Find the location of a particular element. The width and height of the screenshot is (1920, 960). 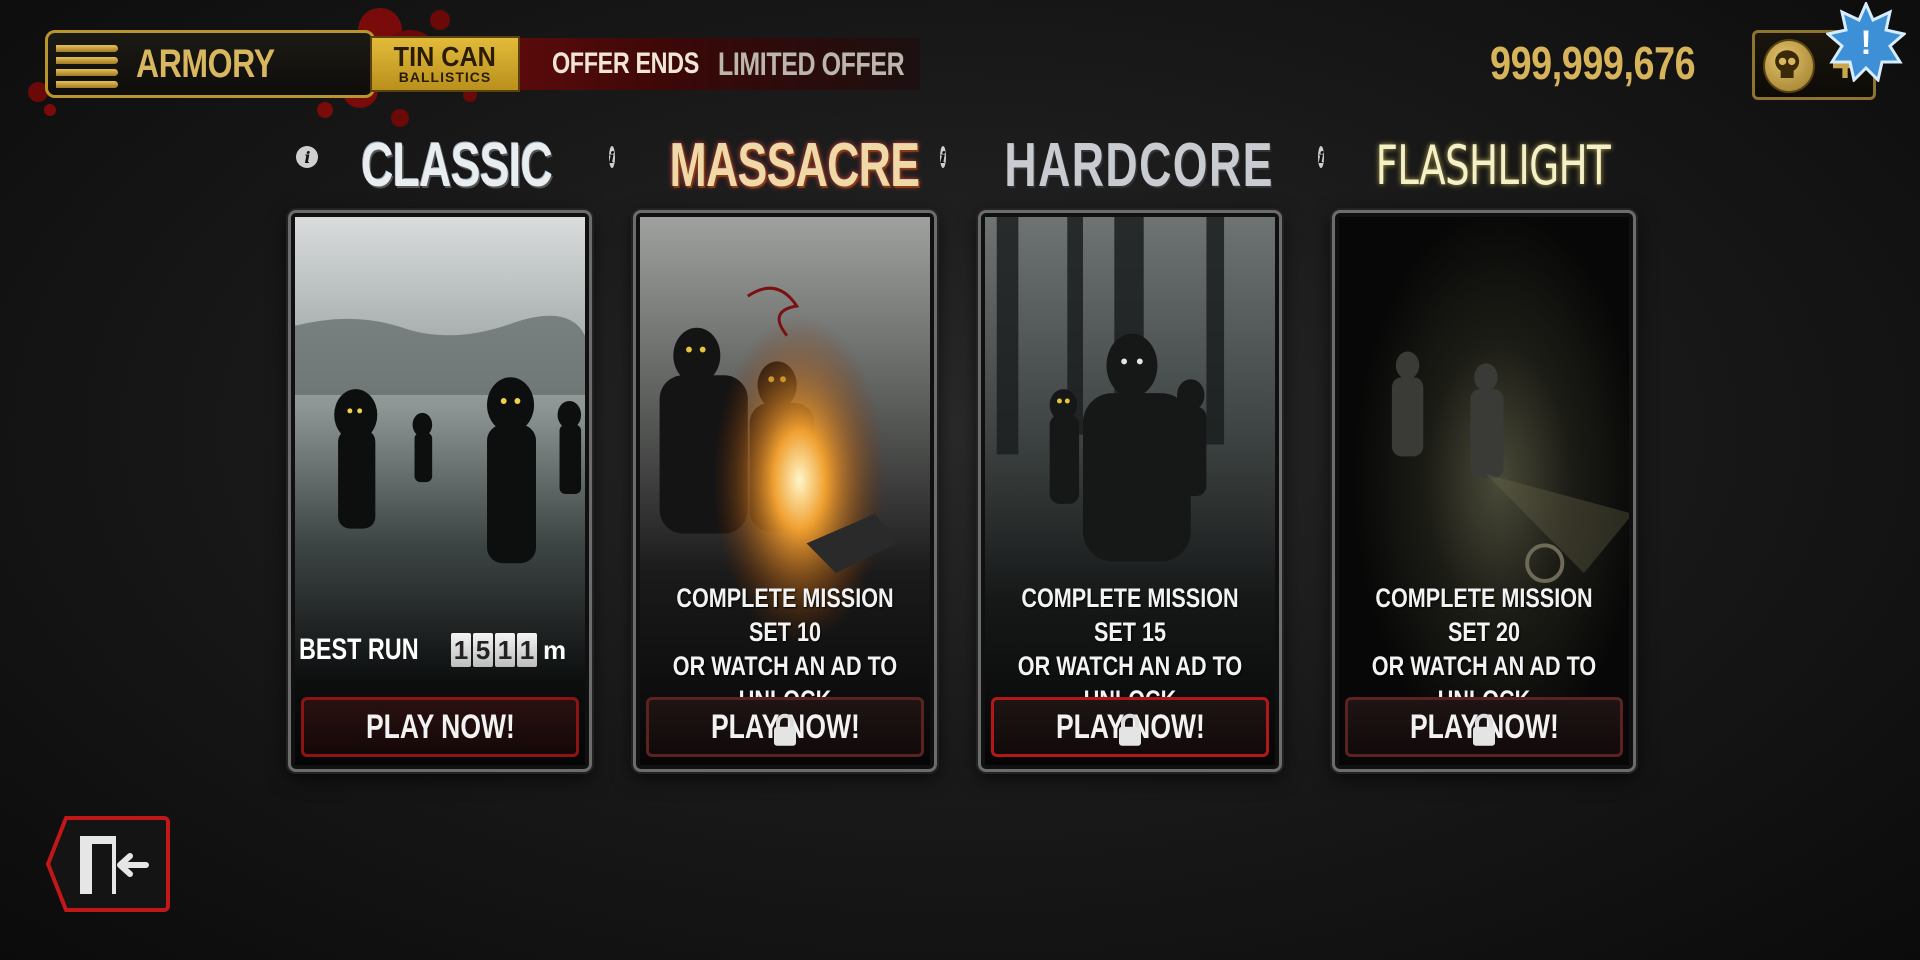

mode-title-text: HARDCORE is located at coordinates (1139, 165).